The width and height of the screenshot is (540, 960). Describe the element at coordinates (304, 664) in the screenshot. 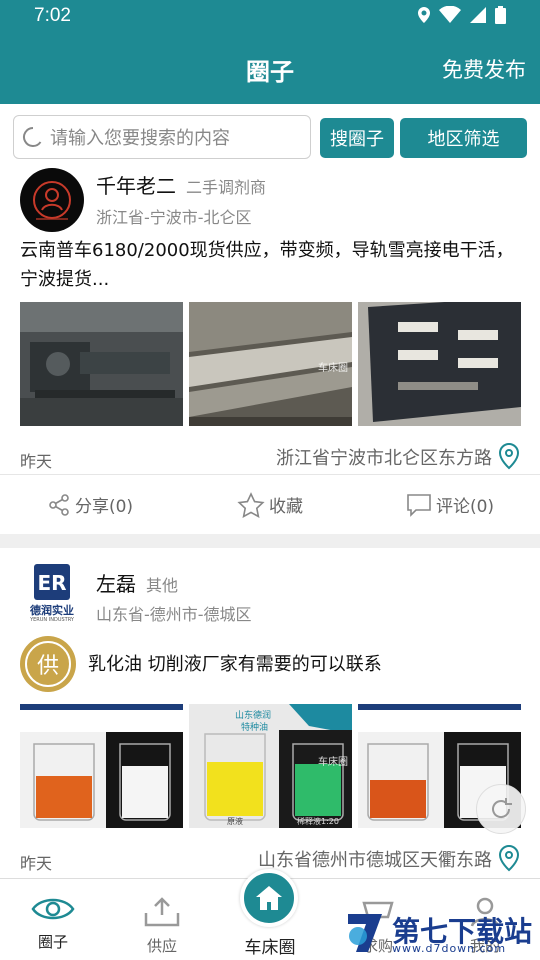

I see `post-content: 乳化油 切削液厂家有需要的可以联系` at that location.